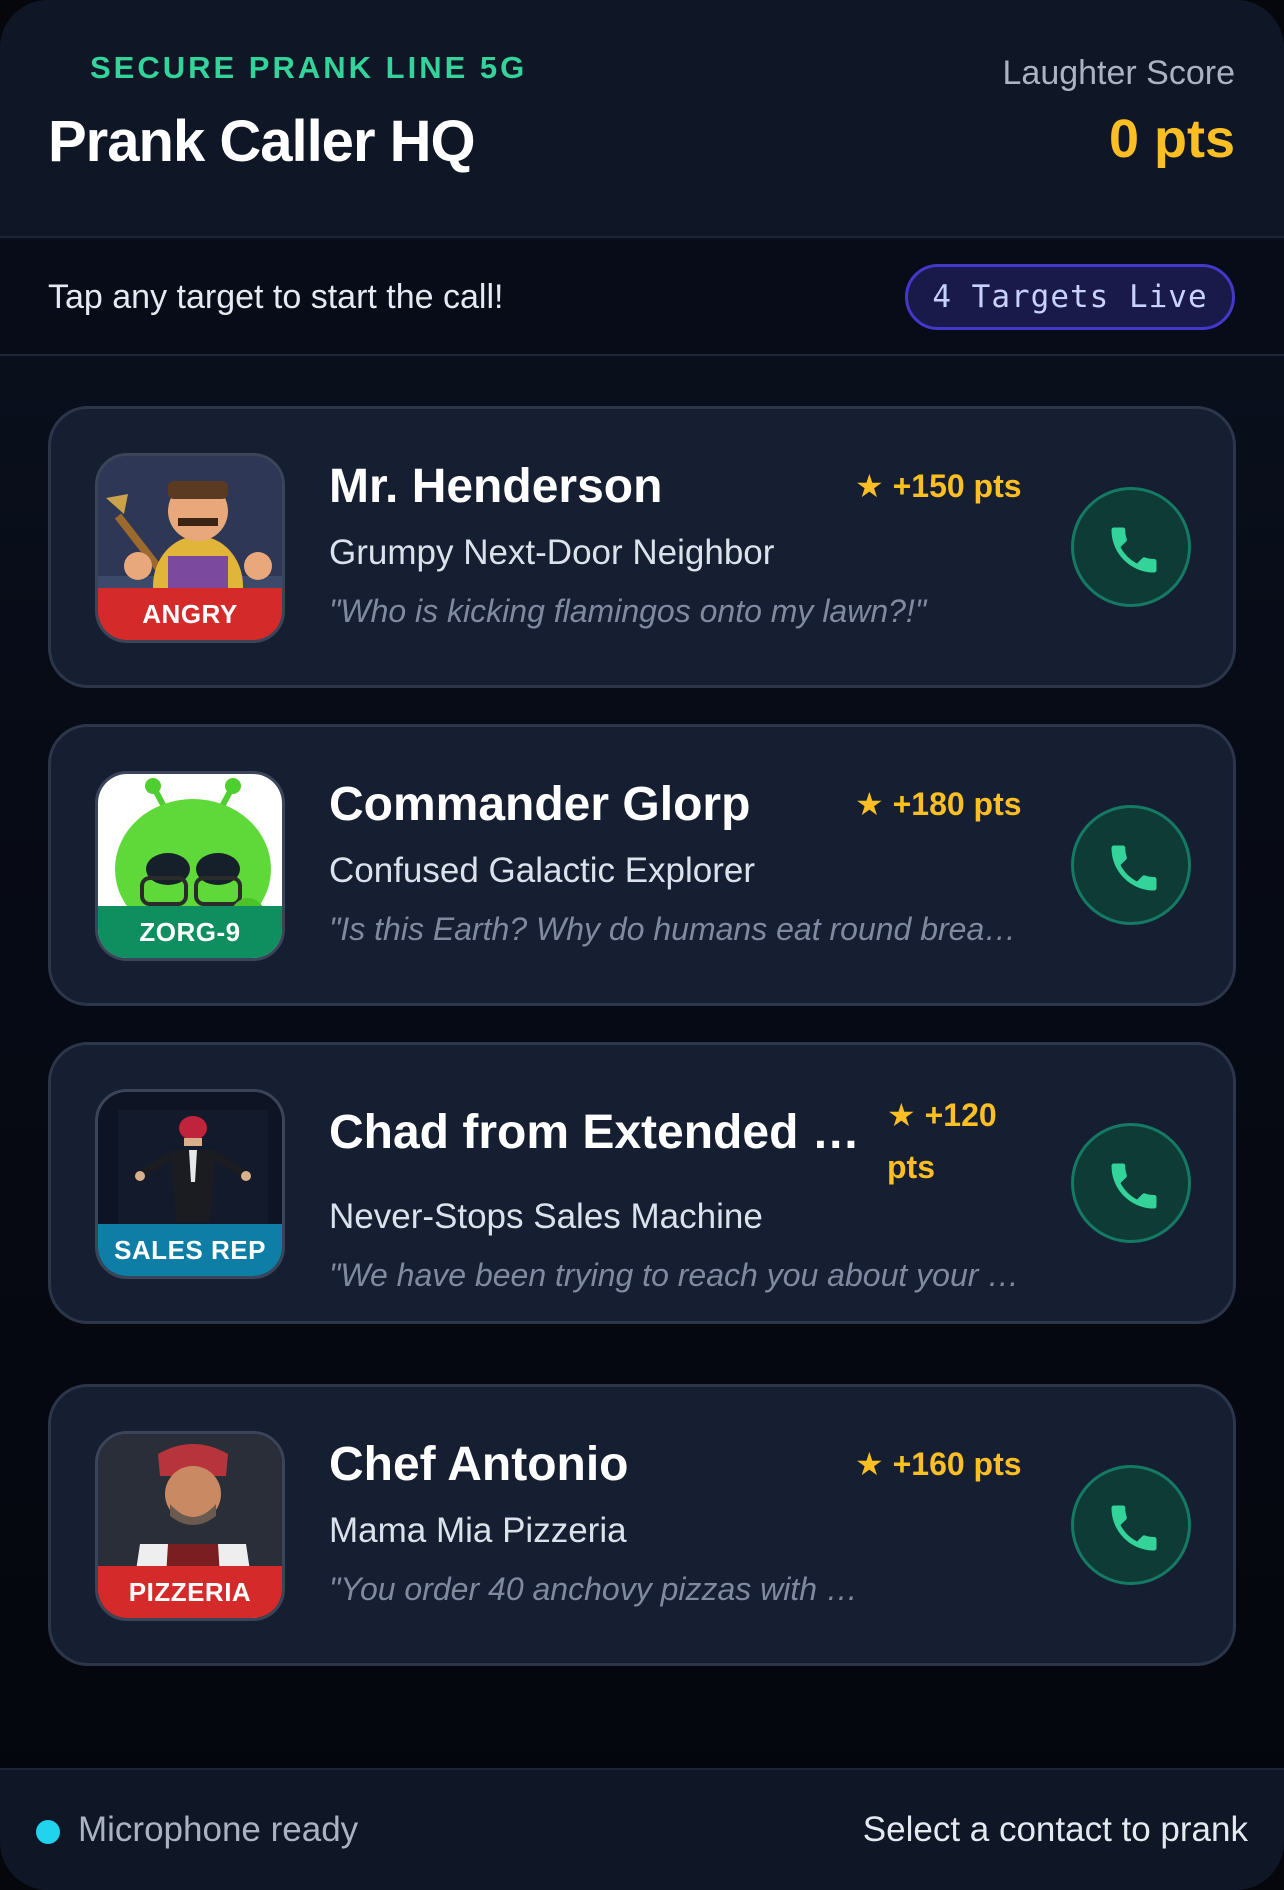 The width and height of the screenshot is (1284, 1890). I want to click on contact-role: Confused Galactic Explorer, so click(542, 870).